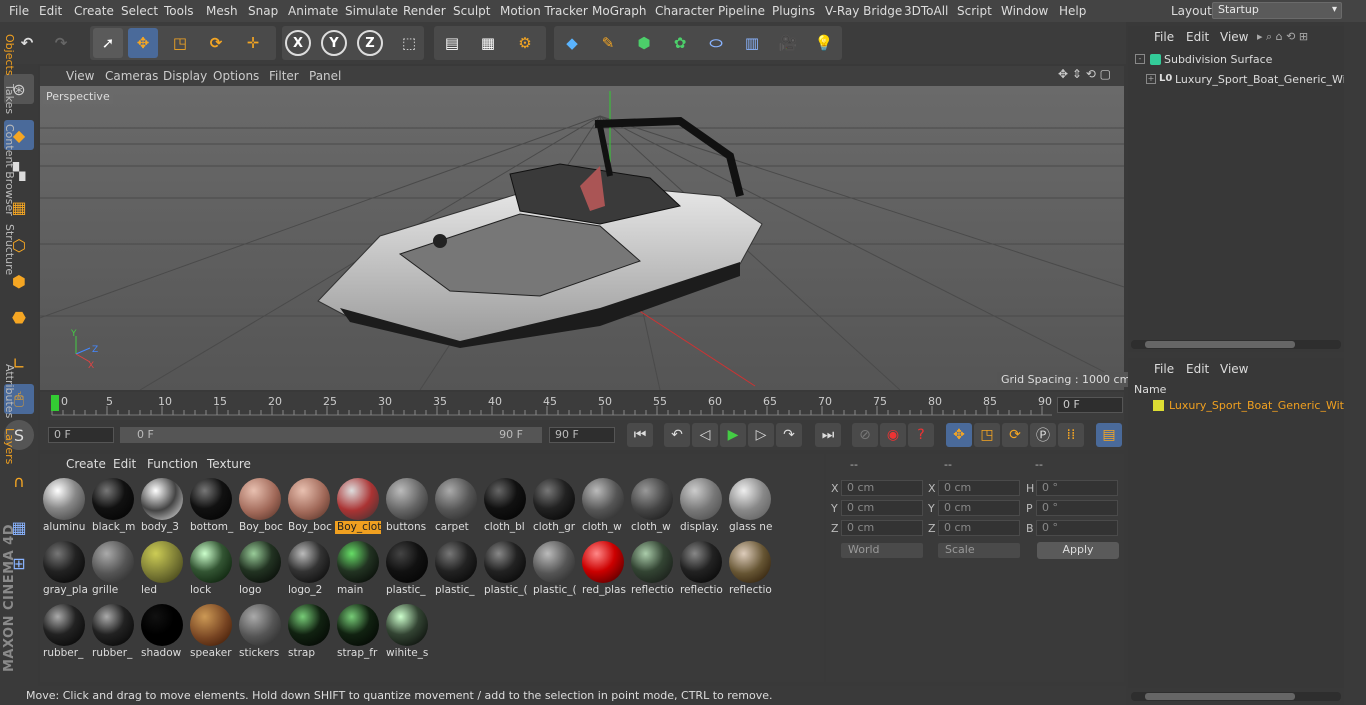 This screenshot has height=705, width=1366. Describe the element at coordinates (974, 11) in the screenshot. I see `menu-script: Script` at that location.